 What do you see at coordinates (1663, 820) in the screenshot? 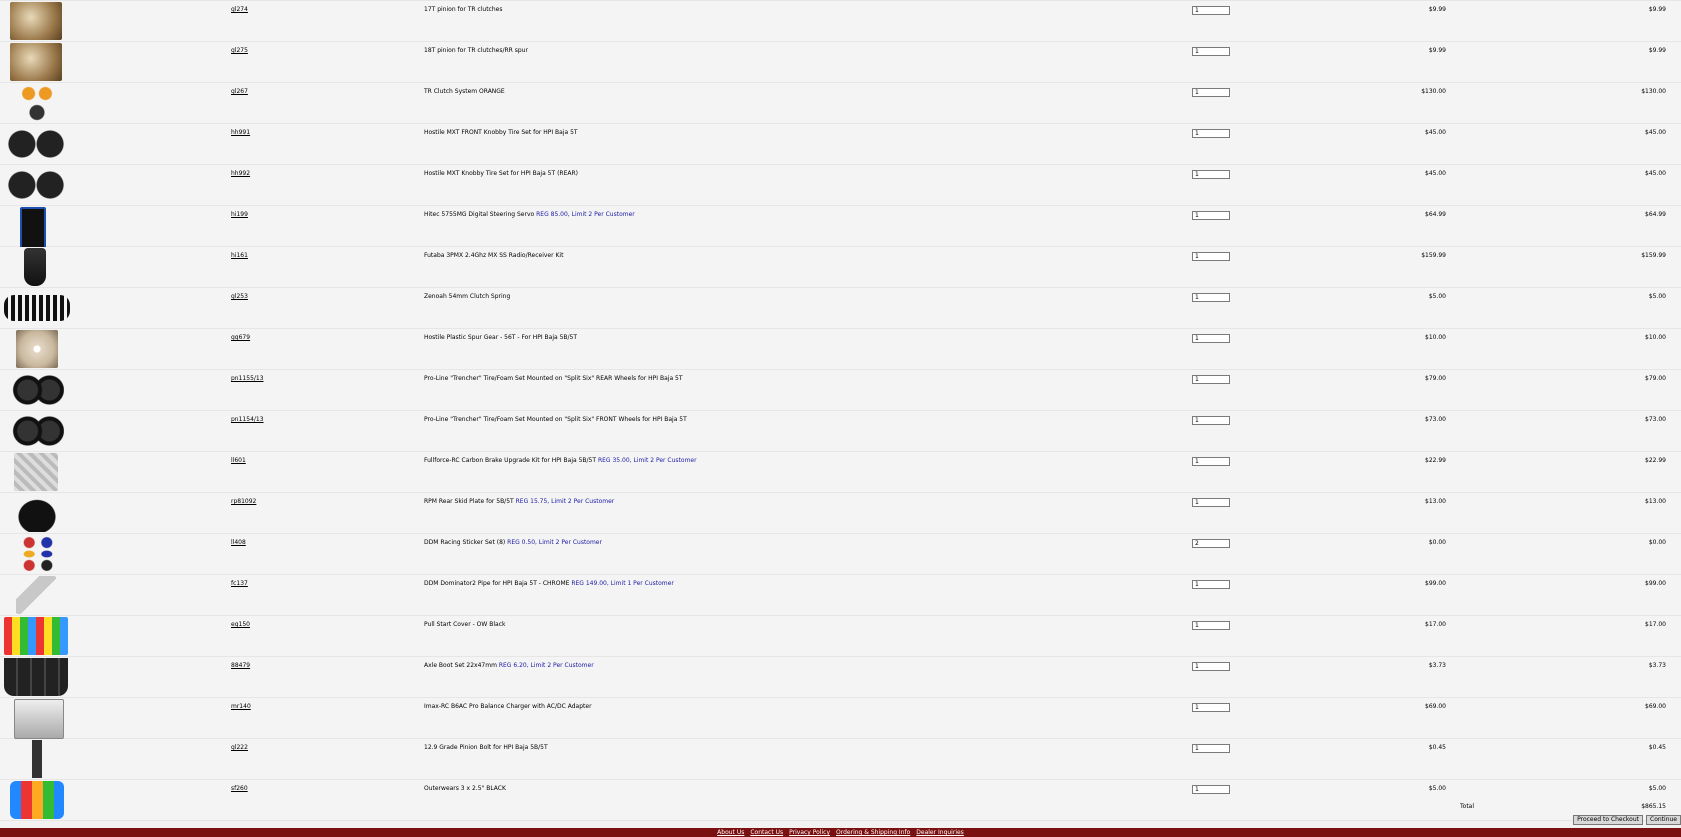
I see `continue-button: Continue` at bounding box center [1663, 820].